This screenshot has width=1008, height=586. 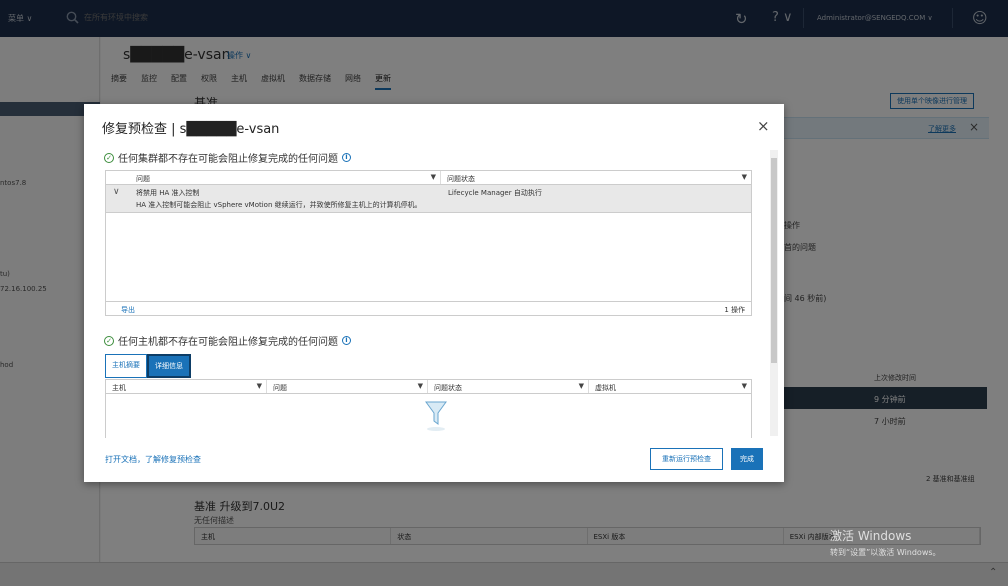 I want to click on watermark-title: 激活 Windows, so click(x=871, y=536).